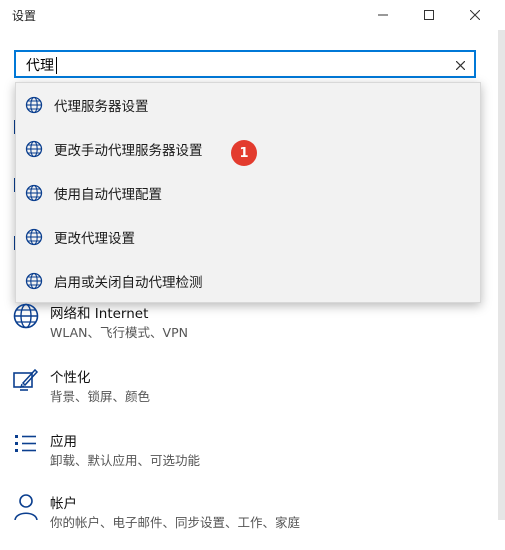 The image size is (505, 550). Describe the element at coordinates (63, 504) in the screenshot. I see `category-name: 帐户` at that location.